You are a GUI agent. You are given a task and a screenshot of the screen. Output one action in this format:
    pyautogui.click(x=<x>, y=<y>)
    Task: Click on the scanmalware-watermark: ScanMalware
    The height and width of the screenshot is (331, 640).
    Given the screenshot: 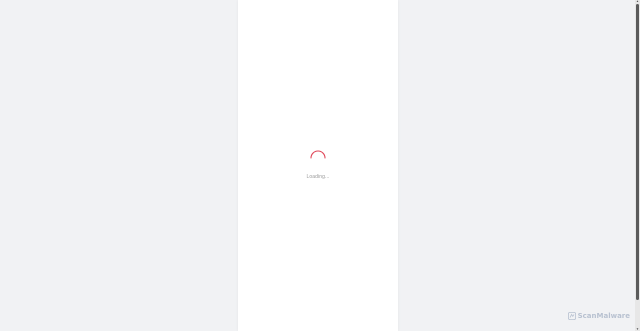 What is the action you would take?
    pyautogui.click(x=598, y=316)
    